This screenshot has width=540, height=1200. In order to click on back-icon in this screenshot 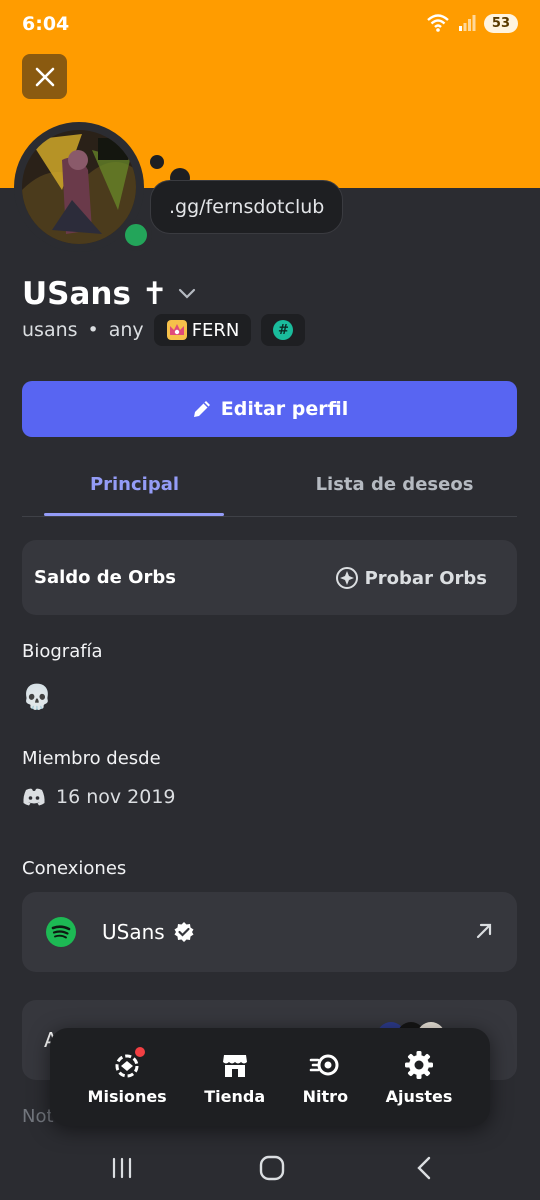, I will do `click(424, 1168)`.